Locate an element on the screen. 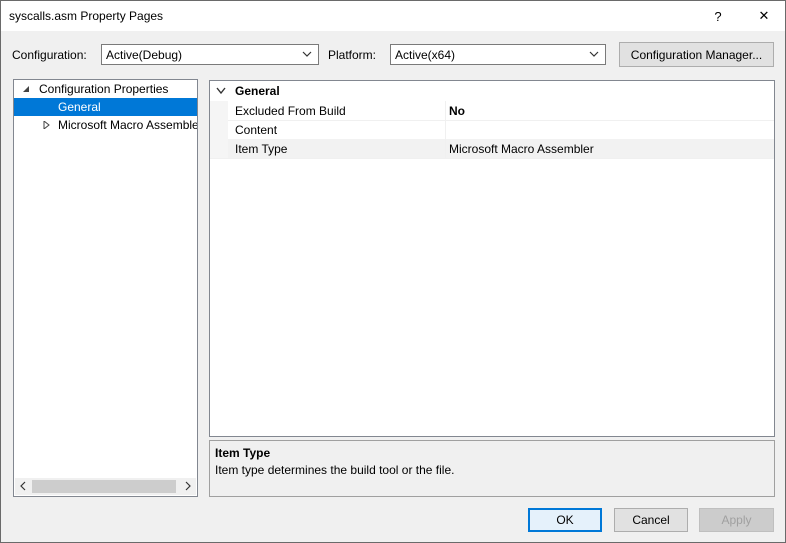  expanded-triangle-icon is located at coordinates (26, 89).